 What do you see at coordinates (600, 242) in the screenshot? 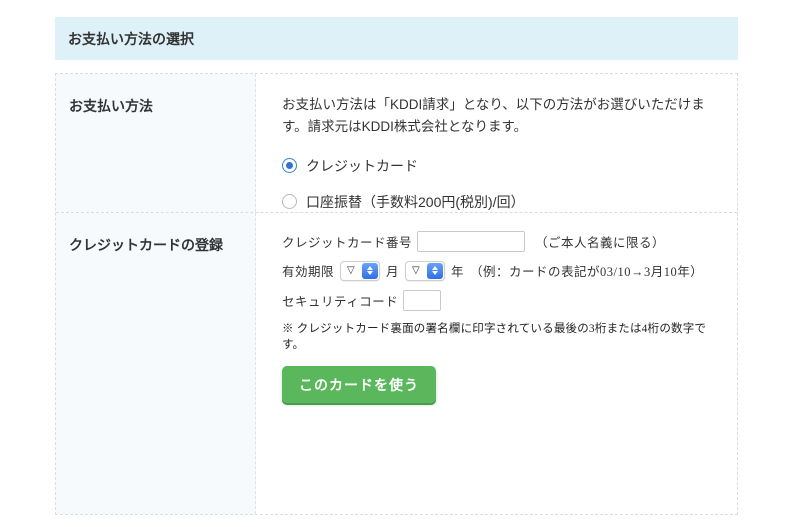
I see `card-number-inline-note: （ご本人名義に限る）` at bounding box center [600, 242].